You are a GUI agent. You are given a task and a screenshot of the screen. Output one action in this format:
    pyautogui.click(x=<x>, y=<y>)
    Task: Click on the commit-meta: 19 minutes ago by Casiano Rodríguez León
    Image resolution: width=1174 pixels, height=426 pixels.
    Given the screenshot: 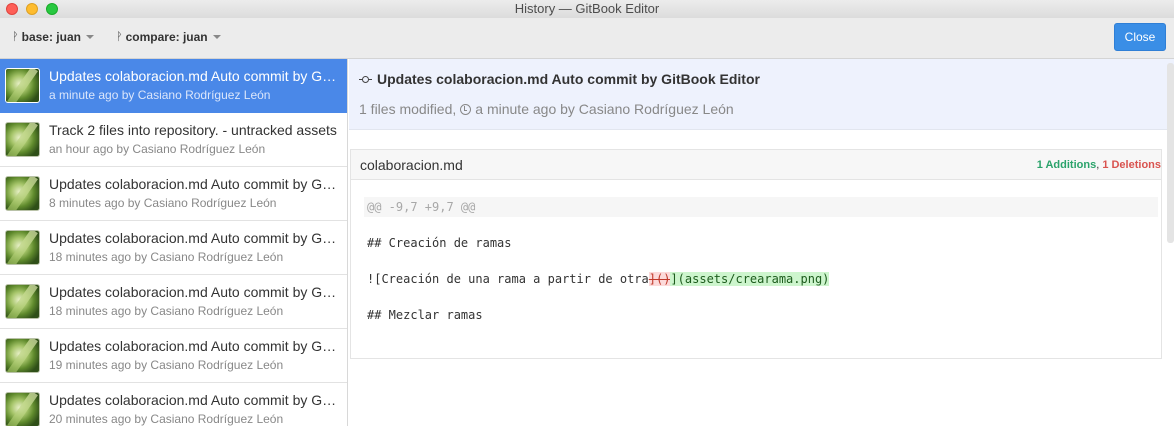 What is the action you would take?
    pyautogui.click(x=166, y=365)
    